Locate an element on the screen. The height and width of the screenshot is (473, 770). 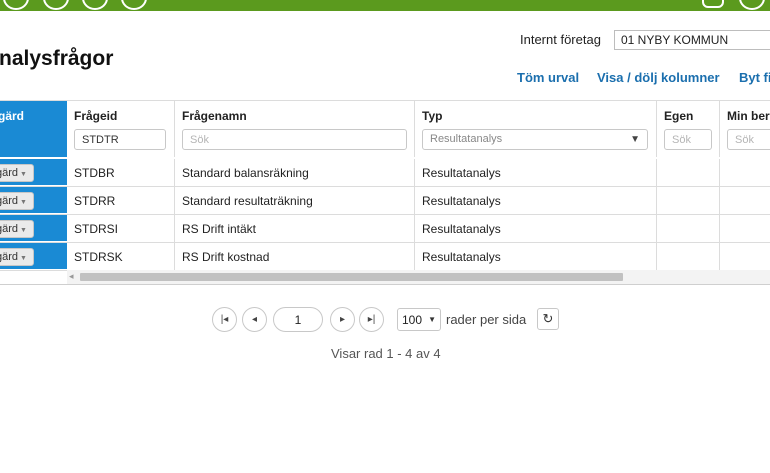
filter-min-input is located at coordinates (748, 139).